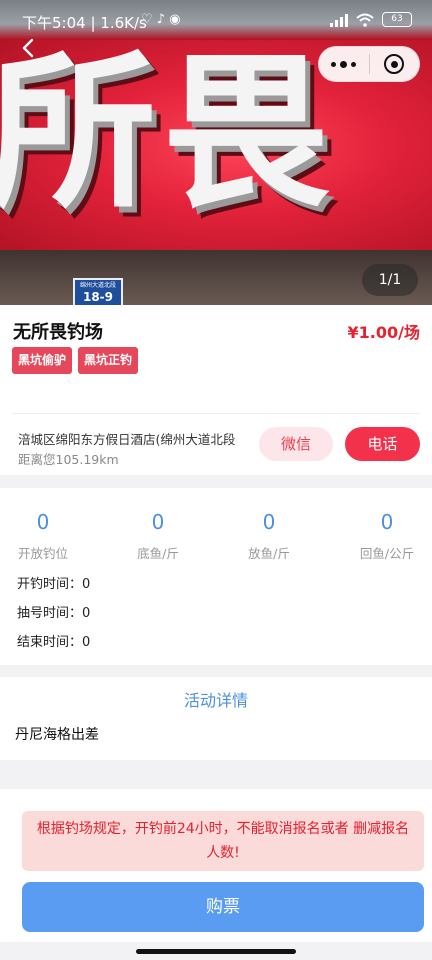 The image size is (432, 960). I want to click on stat-label: 开放钓位, so click(42, 553).